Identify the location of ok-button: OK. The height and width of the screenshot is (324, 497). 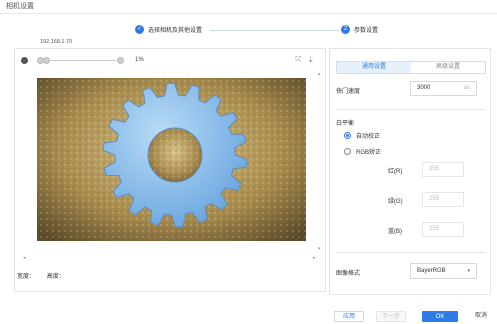
(440, 316).